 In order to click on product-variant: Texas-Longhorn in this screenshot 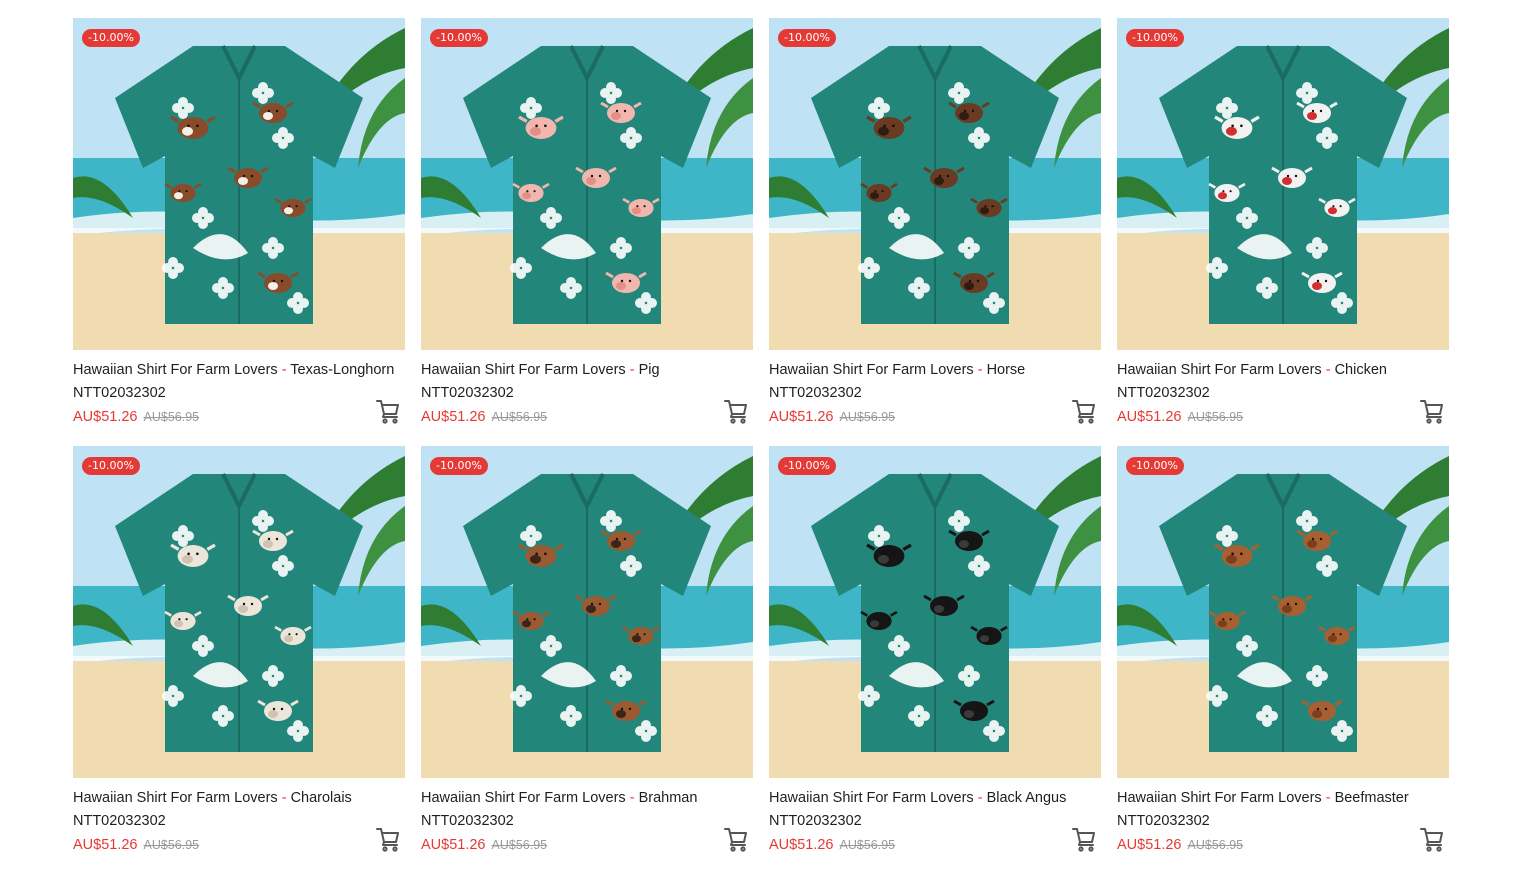, I will do `click(342, 370)`.